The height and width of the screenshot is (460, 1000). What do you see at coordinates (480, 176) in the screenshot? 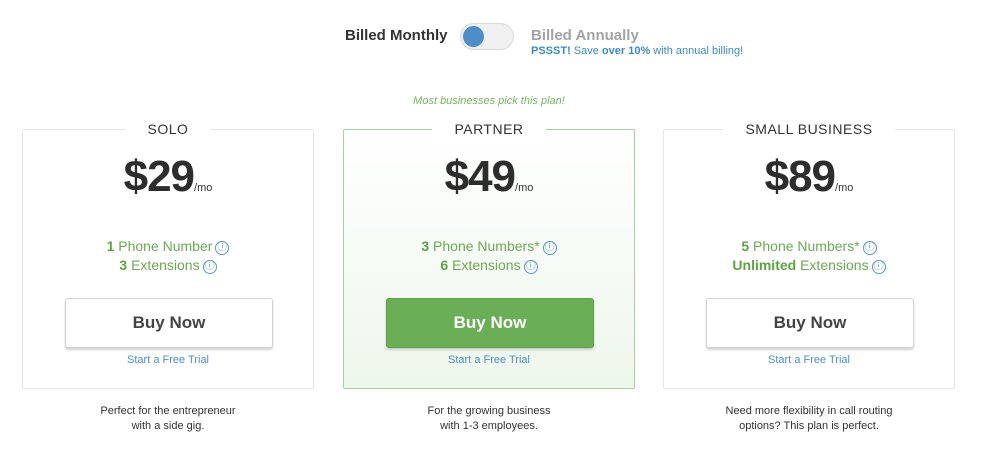
I see `price-amount: $49` at bounding box center [480, 176].